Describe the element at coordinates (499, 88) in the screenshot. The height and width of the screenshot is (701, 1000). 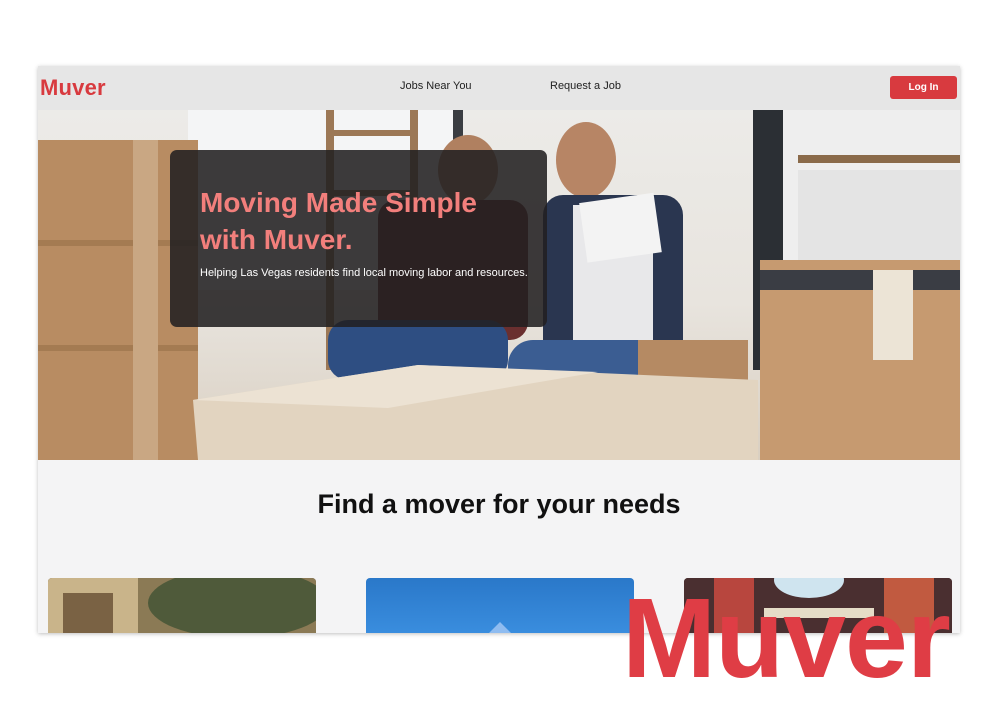
I see `navbar: Muver Jobs Near You Request a Job Log In` at that location.